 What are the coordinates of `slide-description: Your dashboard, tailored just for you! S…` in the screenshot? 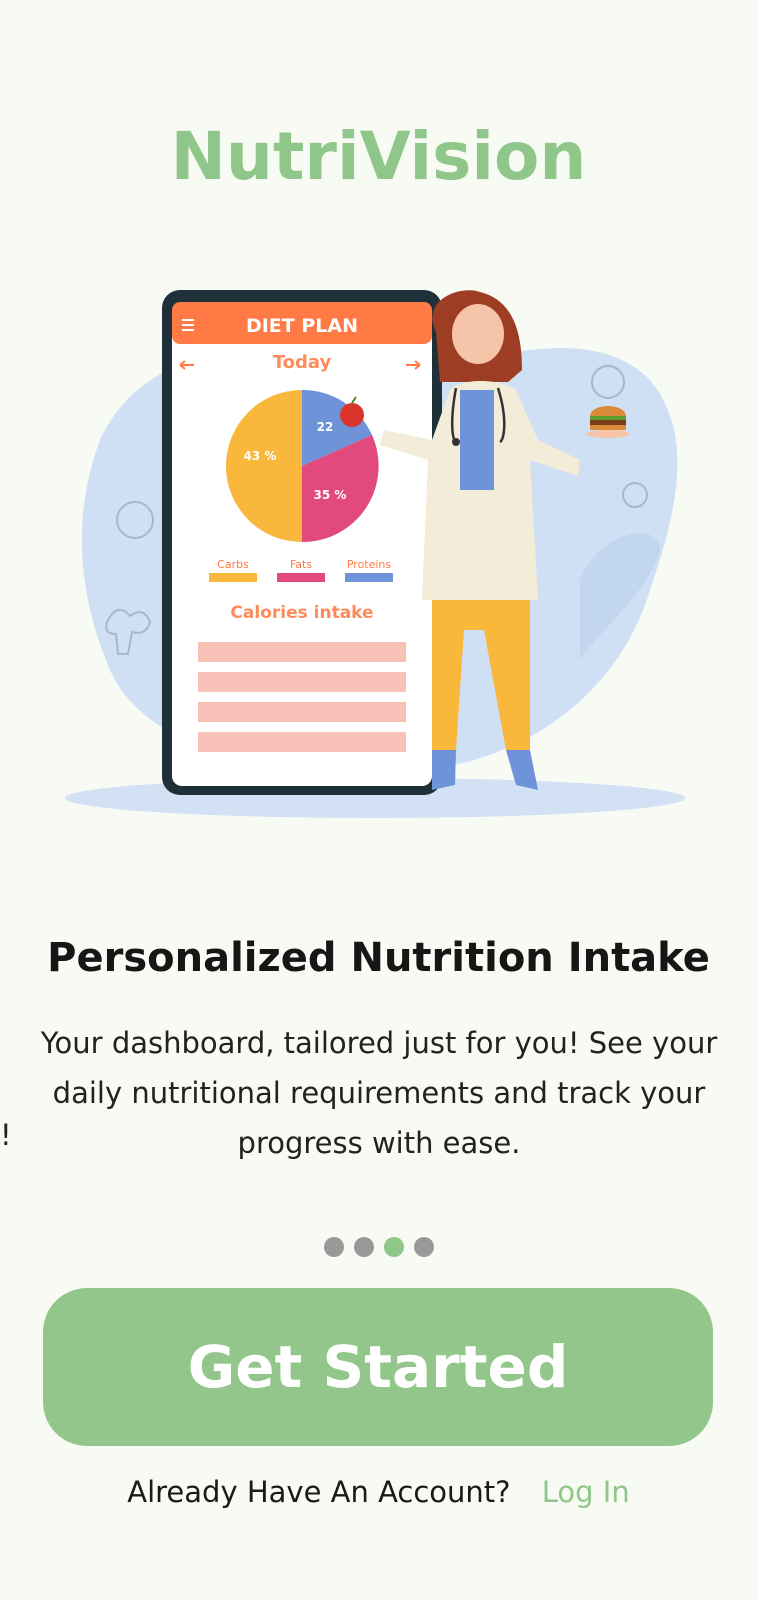 It's located at (379, 1093).